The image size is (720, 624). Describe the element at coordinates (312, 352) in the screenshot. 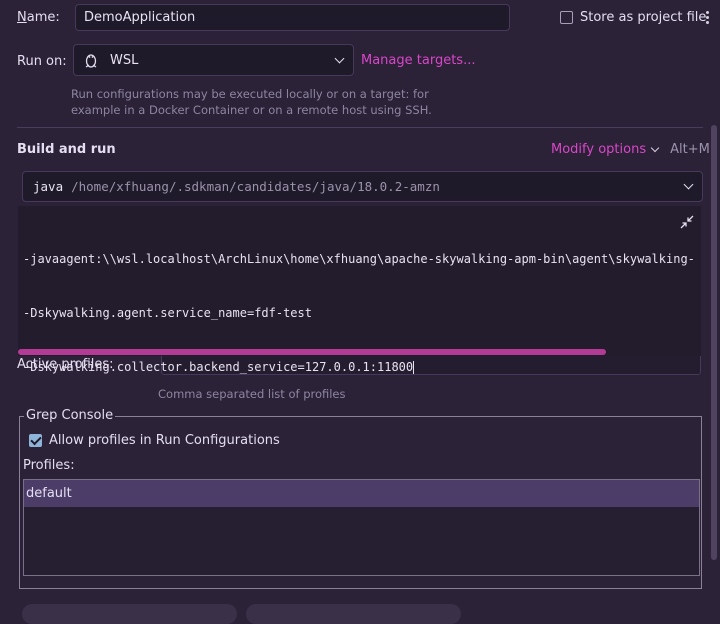

I see `horizontal-scrollbar` at that location.